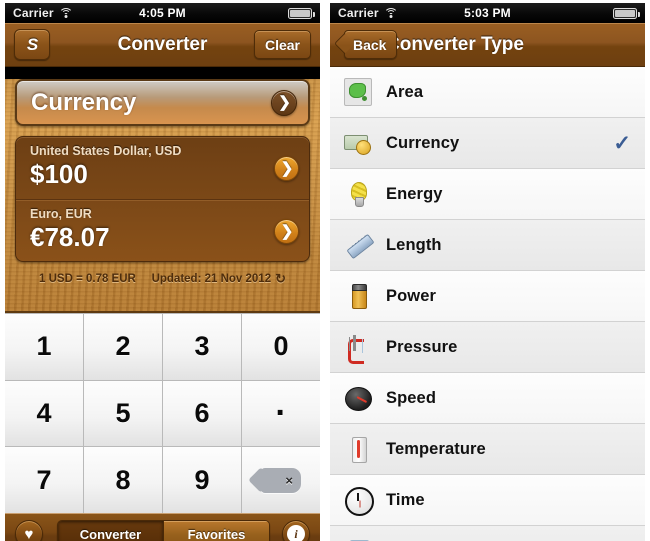  Describe the element at coordinates (487, 92) in the screenshot. I see `list-item-area: Area` at that location.